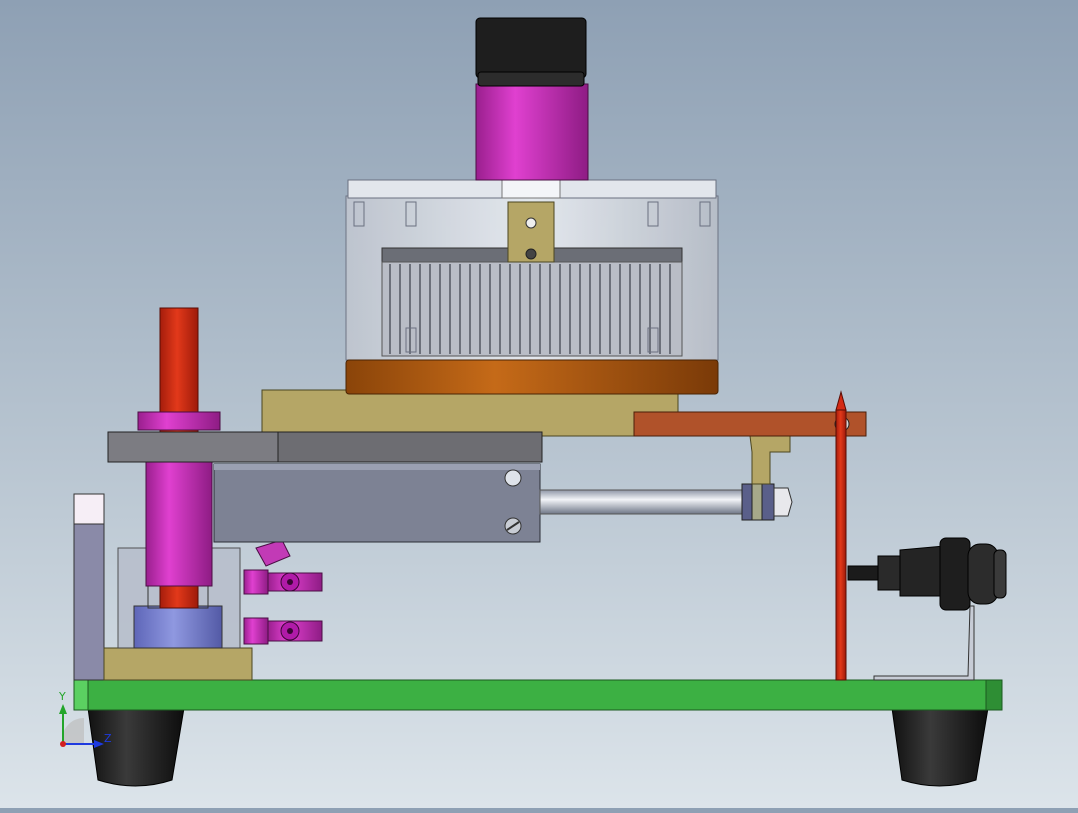 This screenshot has height=813, width=1078. I want to click on motor-mount-plate, so click(470, 413).